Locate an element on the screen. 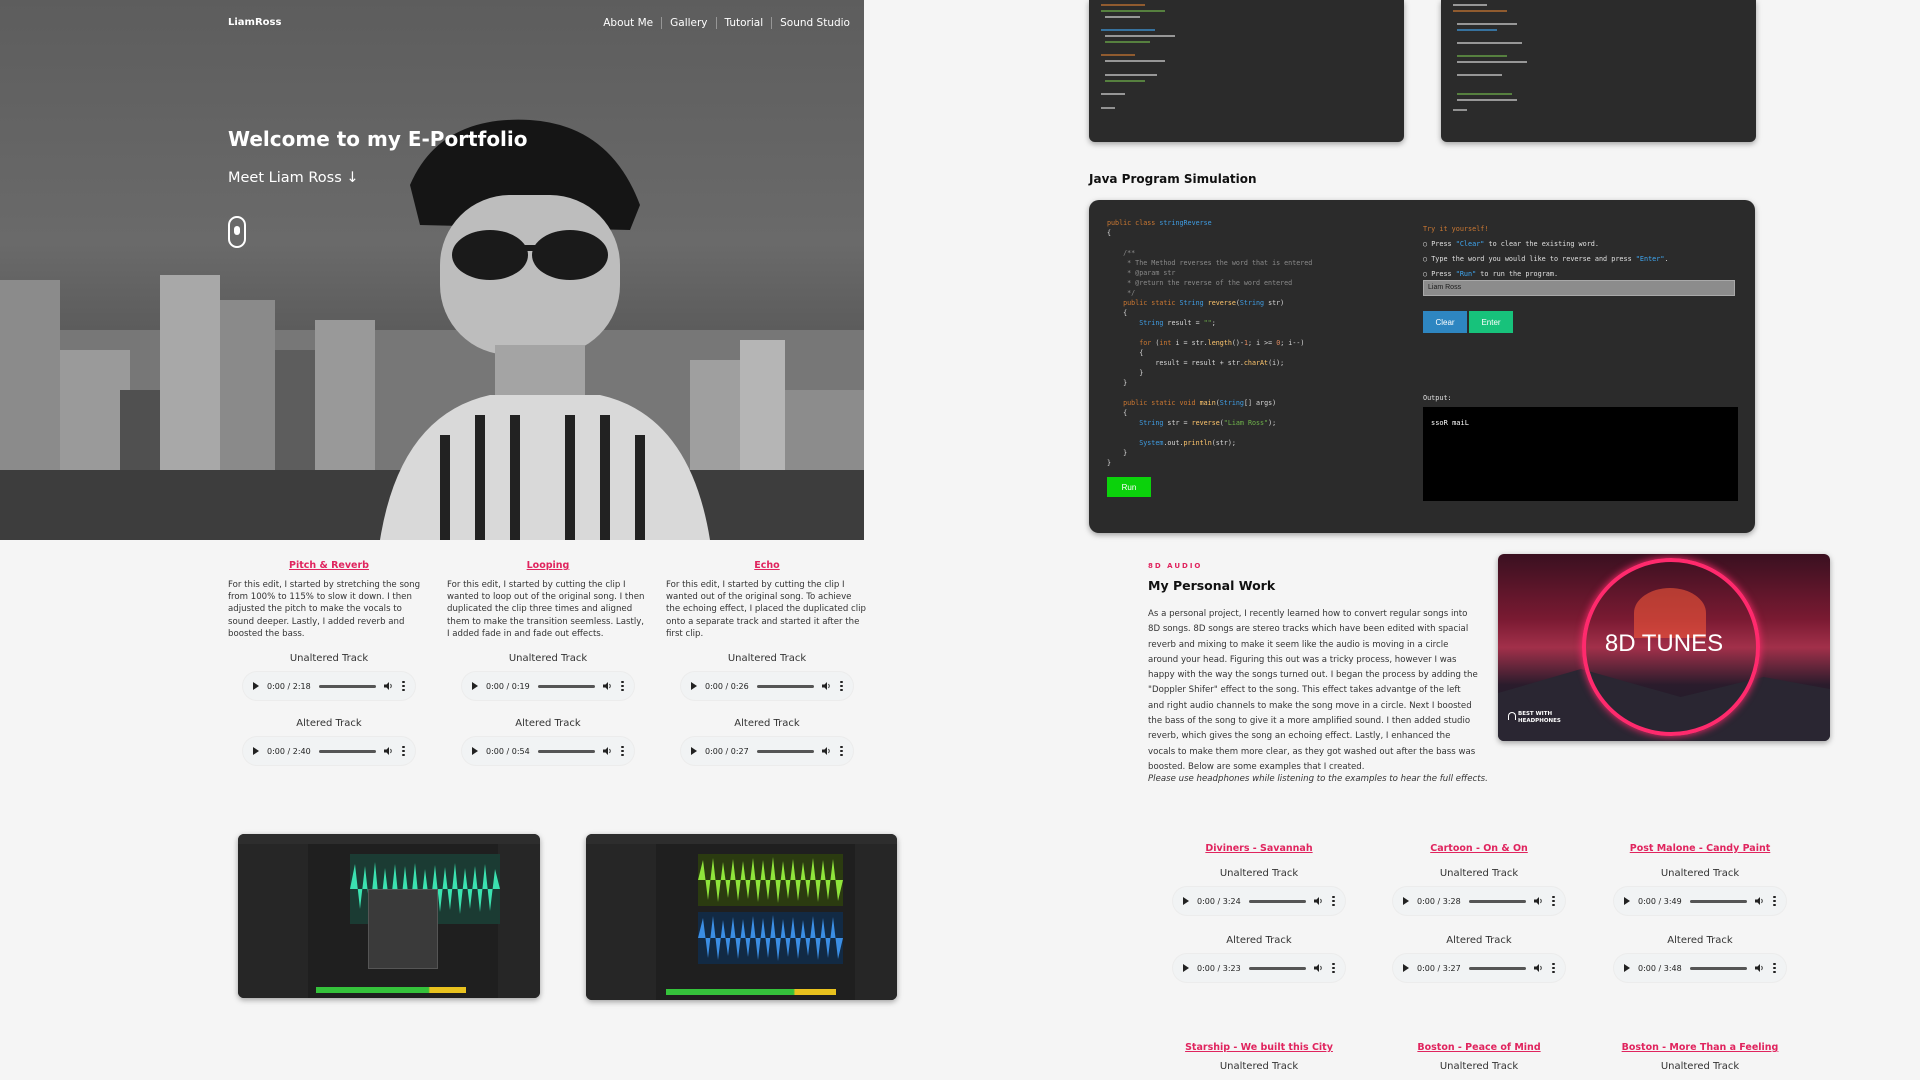 This screenshot has width=1920, height=1080. audio-player-unaltered: 0:00 / 0:26 is located at coordinates (767, 686).